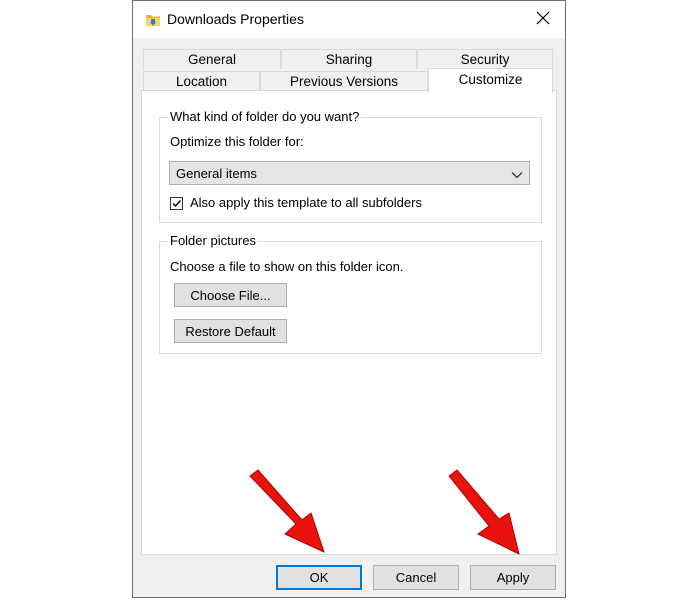  I want to click on tab-security: Security, so click(485, 59).